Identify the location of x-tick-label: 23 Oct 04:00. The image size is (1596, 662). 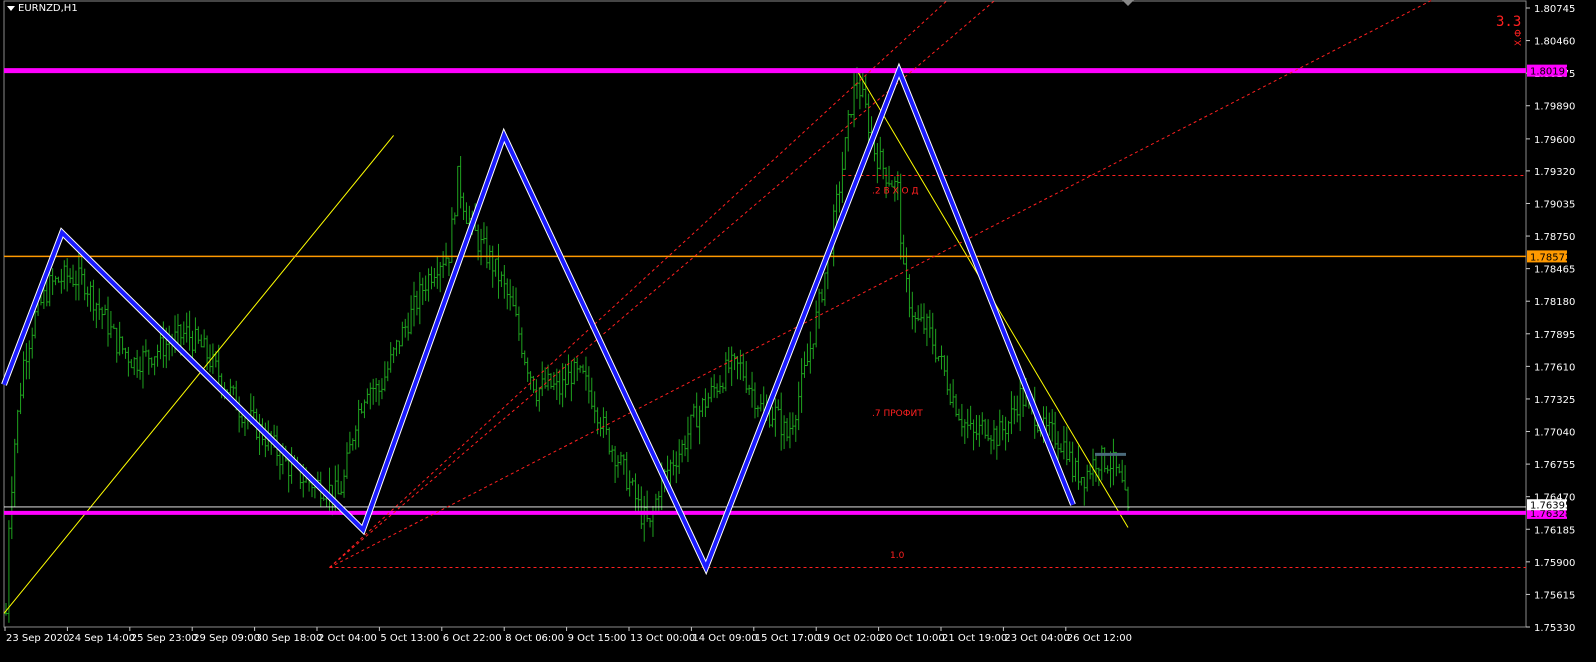
(1036, 638).